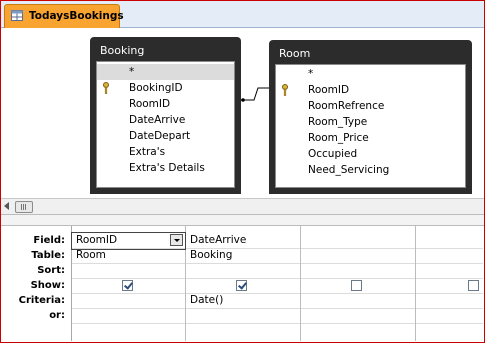 This screenshot has height=343, width=485. What do you see at coordinates (41, 300) in the screenshot?
I see `row-label-criteria: Criteria:` at bounding box center [41, 300].